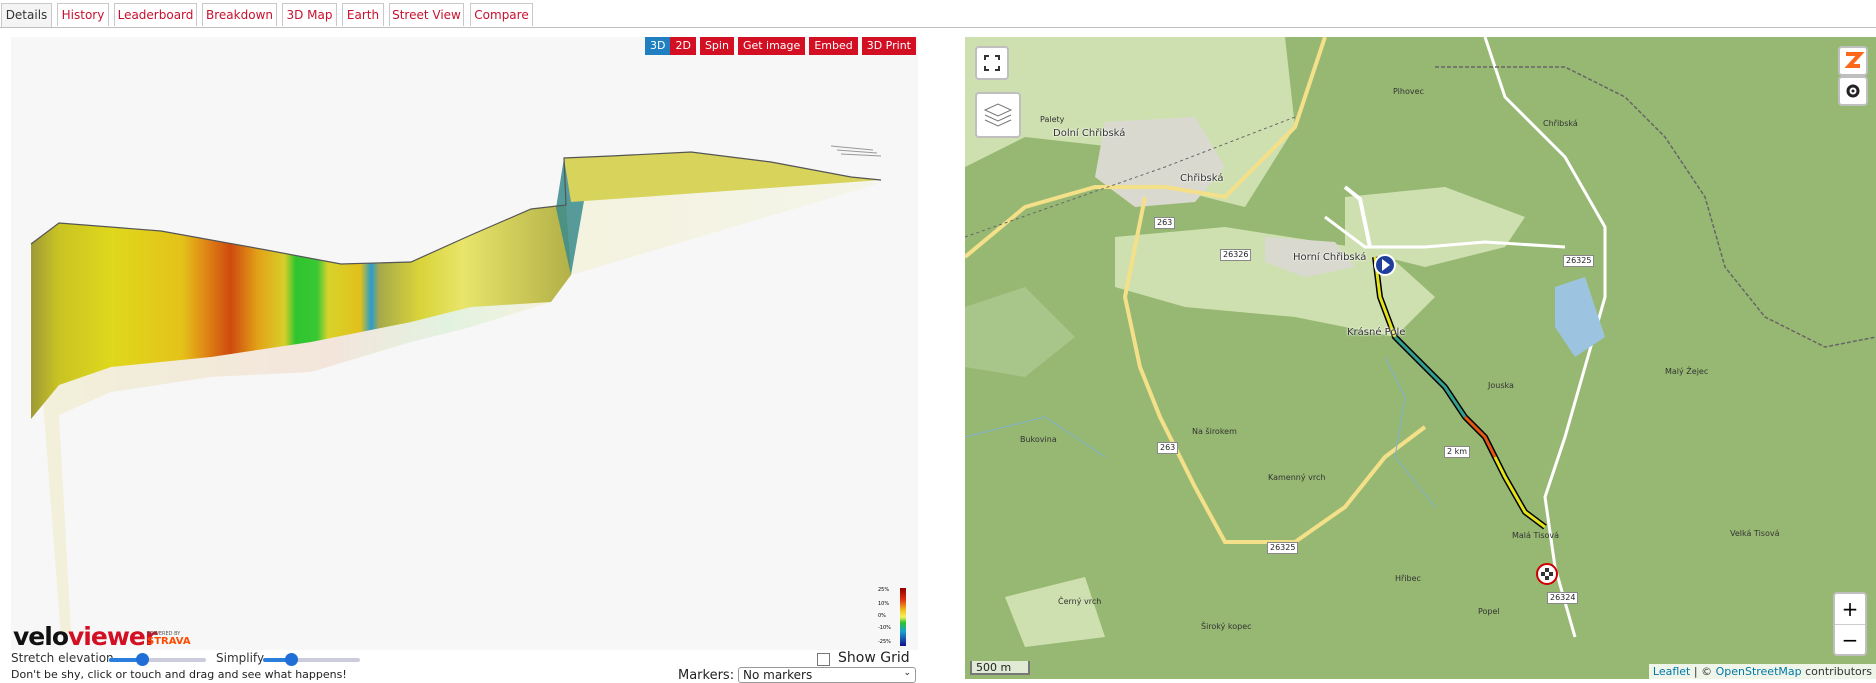  Describe the element at coordinates (1080, 601) in the screenshot. I see `peak-label: Černý vrch` at that location.